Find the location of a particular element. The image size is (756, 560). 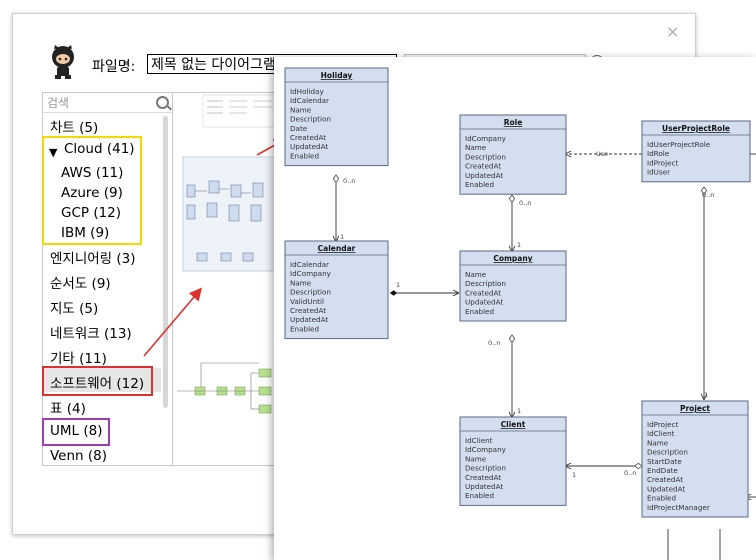

search-input: 검색 is located at coordinates (108, 103).